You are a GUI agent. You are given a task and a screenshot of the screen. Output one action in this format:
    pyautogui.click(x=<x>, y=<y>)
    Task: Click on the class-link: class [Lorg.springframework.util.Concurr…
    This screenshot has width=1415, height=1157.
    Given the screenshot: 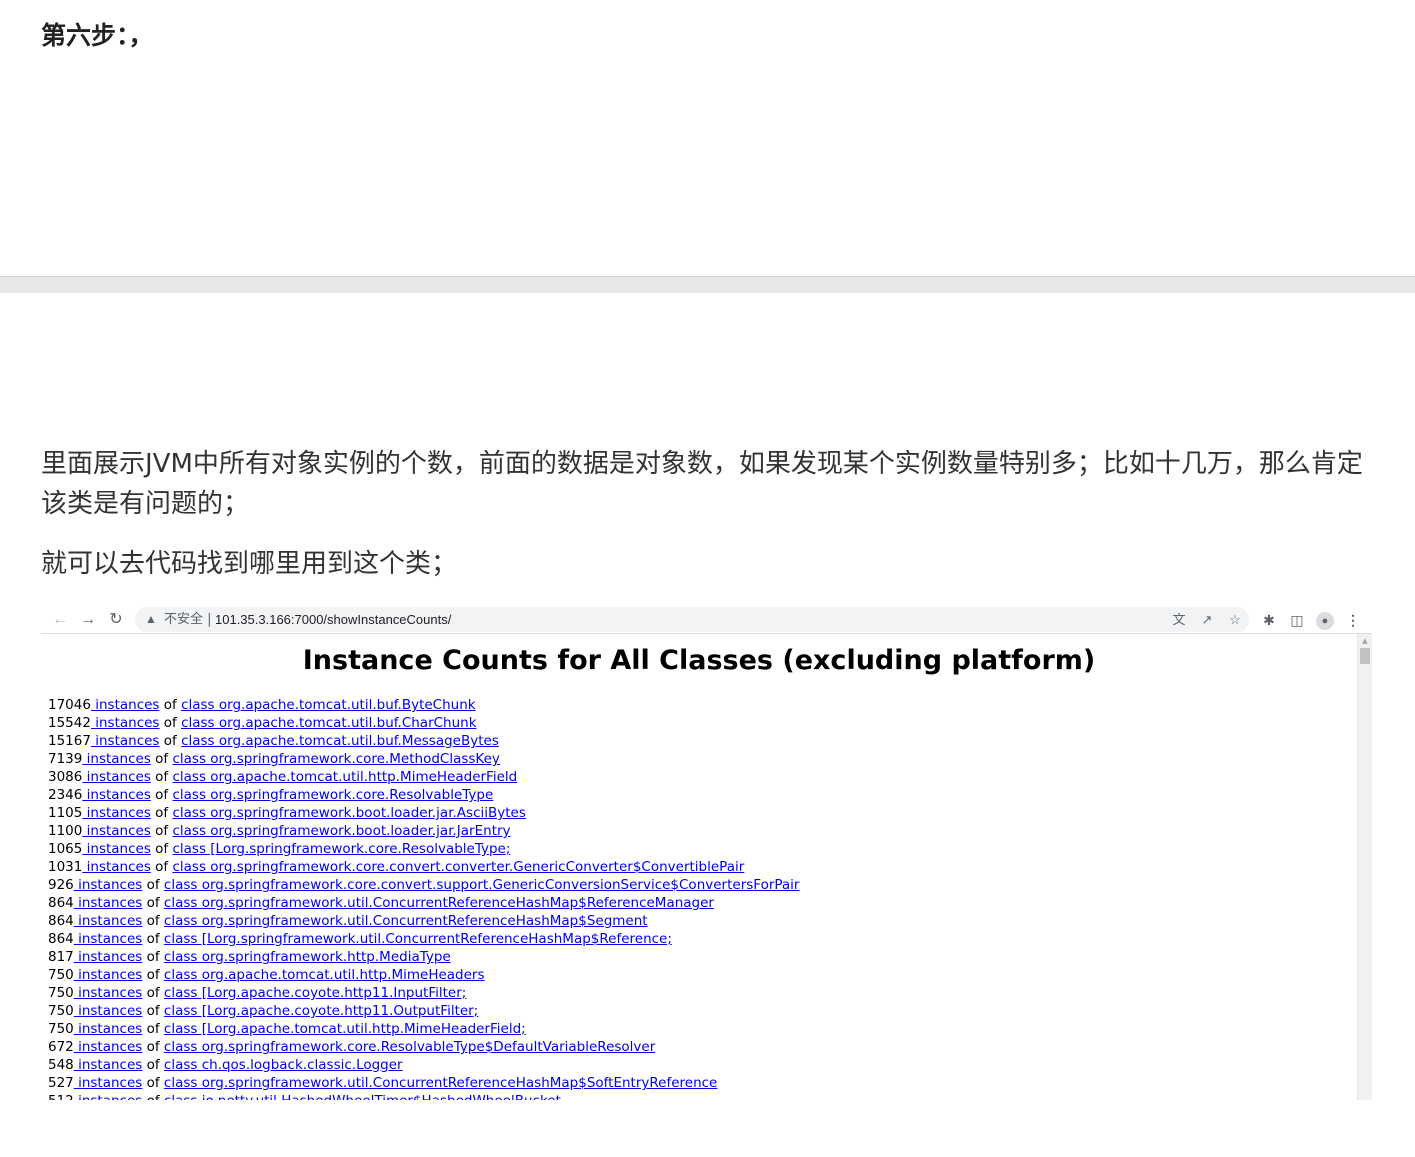 What is the action you would take?
    pyautogui.click(x=418, y=939)
    